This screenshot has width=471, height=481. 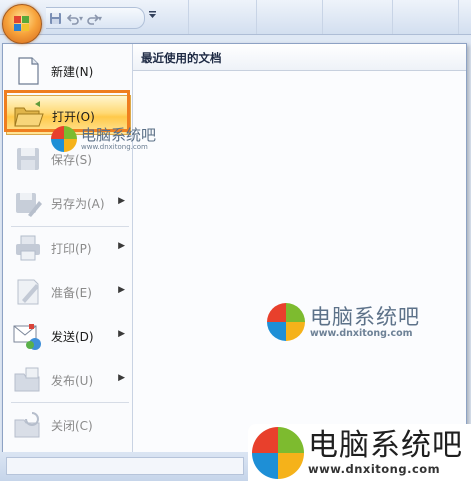 I want to click on bottom-field, so click(x=125, y=466).